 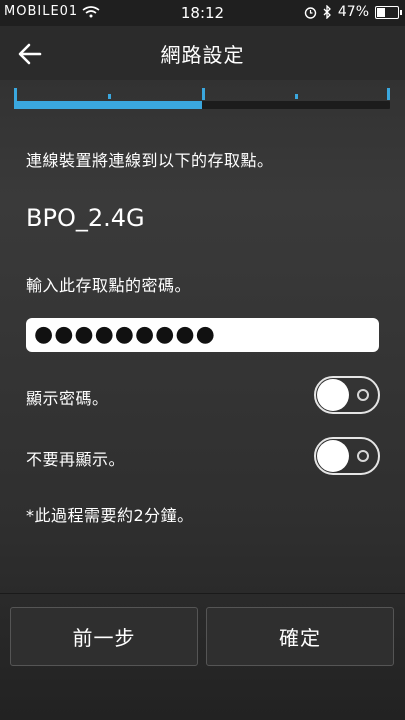 I want to click on setup-progress-bar, so click(x=202, y=99).